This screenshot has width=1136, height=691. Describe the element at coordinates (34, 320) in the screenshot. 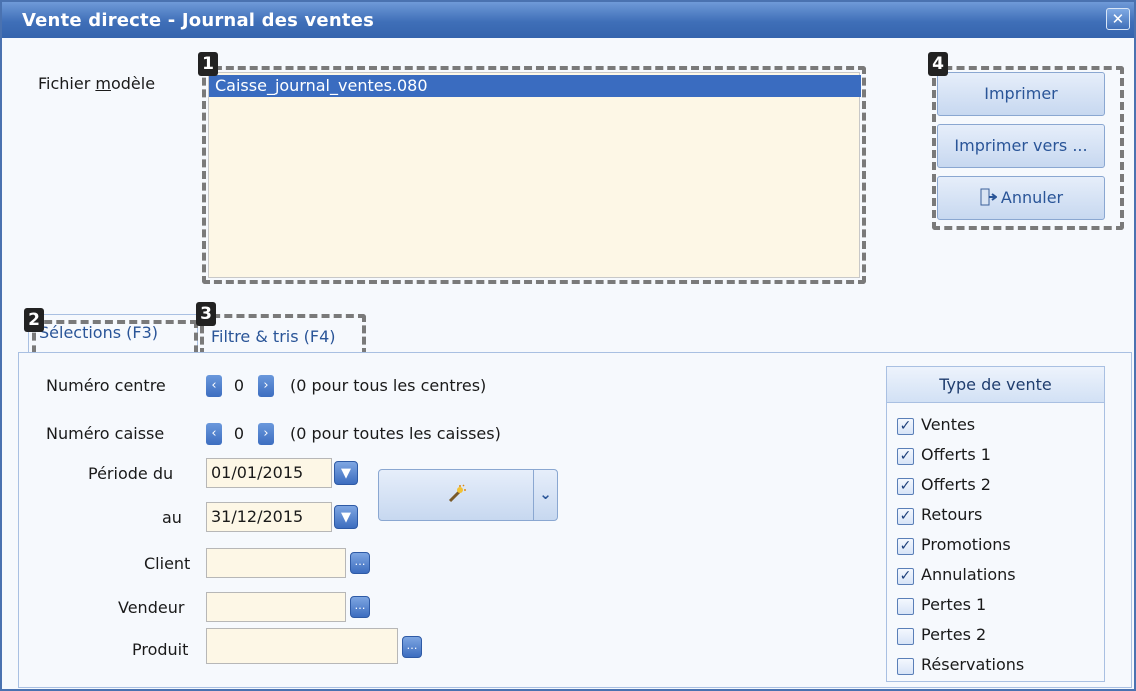

I see `marker-2: 2` at that location.